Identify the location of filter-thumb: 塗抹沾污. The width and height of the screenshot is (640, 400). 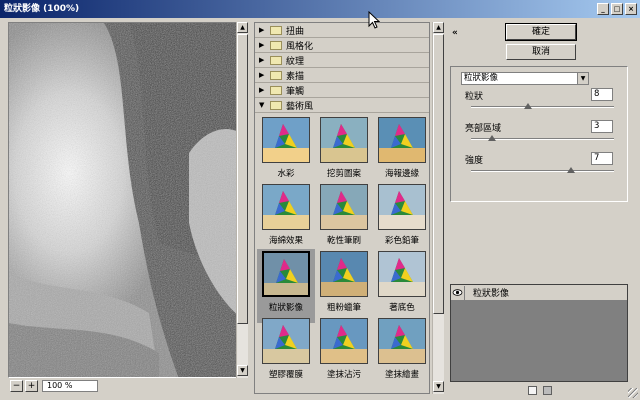
(344, 353).